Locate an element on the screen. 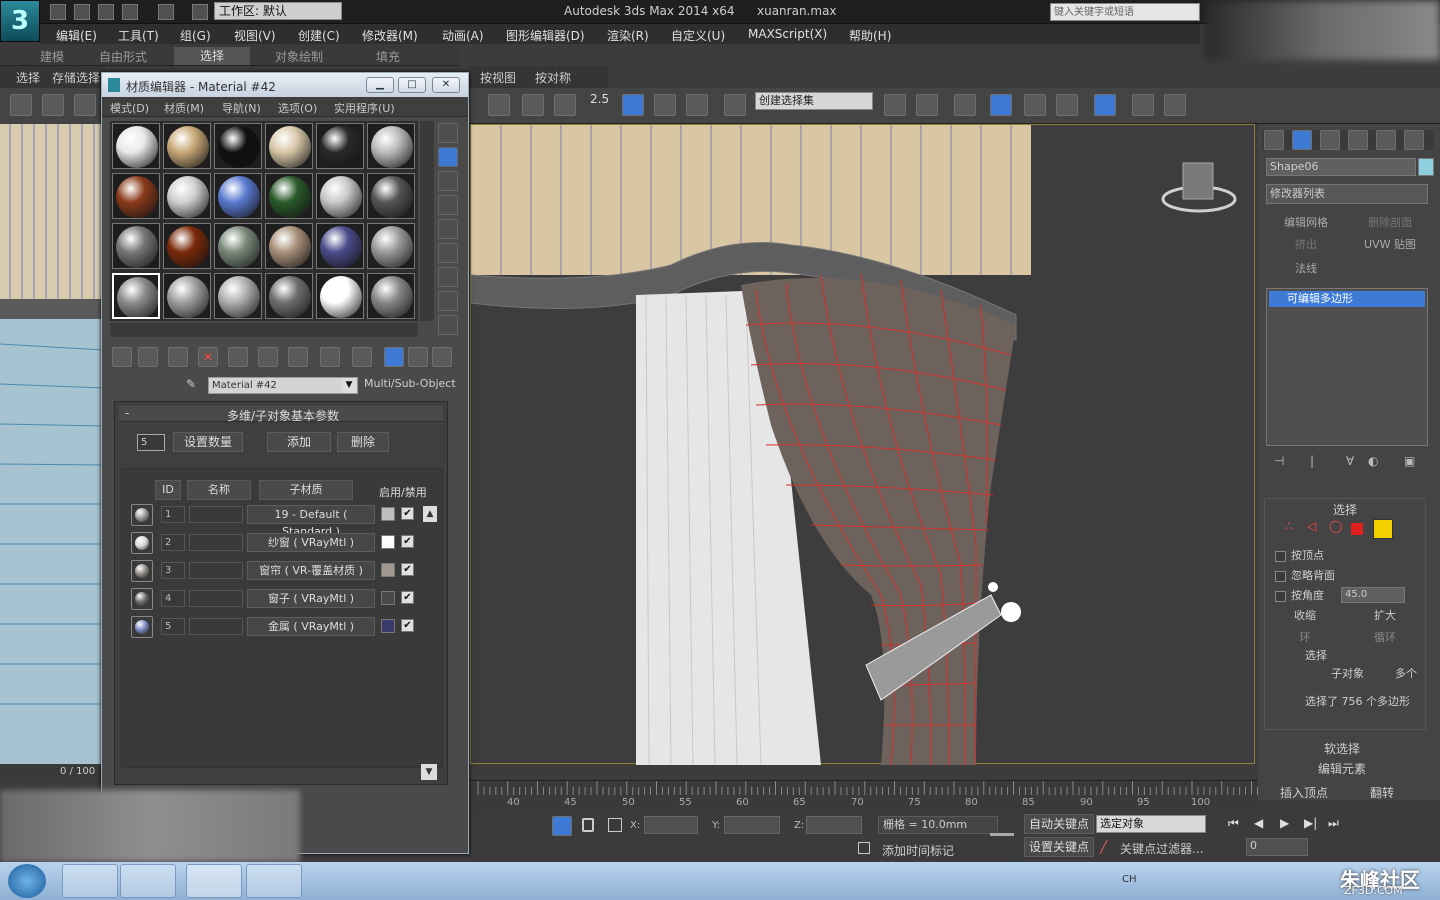  id-column-header: ID is located at coordinates (168, 490).